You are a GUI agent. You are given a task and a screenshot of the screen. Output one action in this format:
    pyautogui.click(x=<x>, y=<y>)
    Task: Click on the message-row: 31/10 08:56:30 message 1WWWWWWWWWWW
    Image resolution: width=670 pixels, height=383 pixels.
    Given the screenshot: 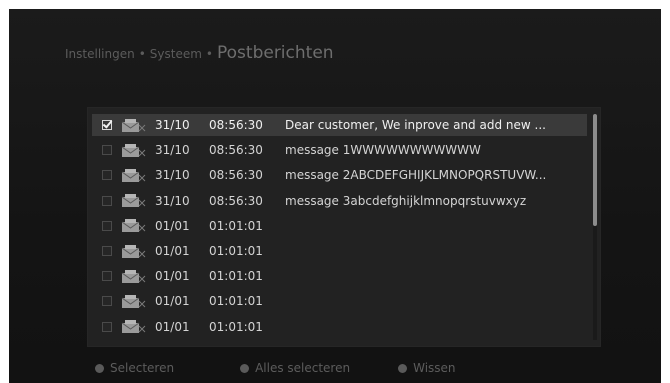 What is the action you would take?
    pyautogui.click(x=339, y=150)
    